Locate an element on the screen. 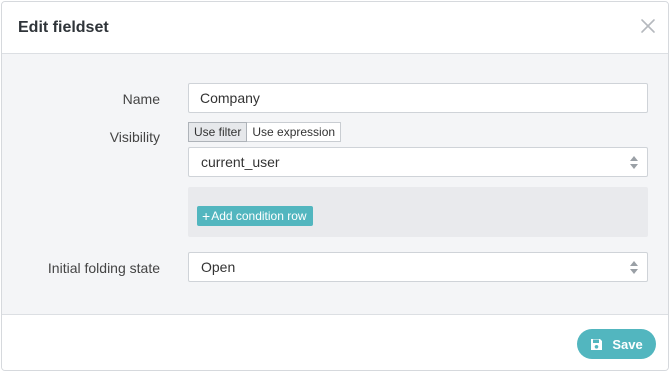 The width and height of the screenshot is (670, 372). plus-icon: + is located at coordinates (206, 216).